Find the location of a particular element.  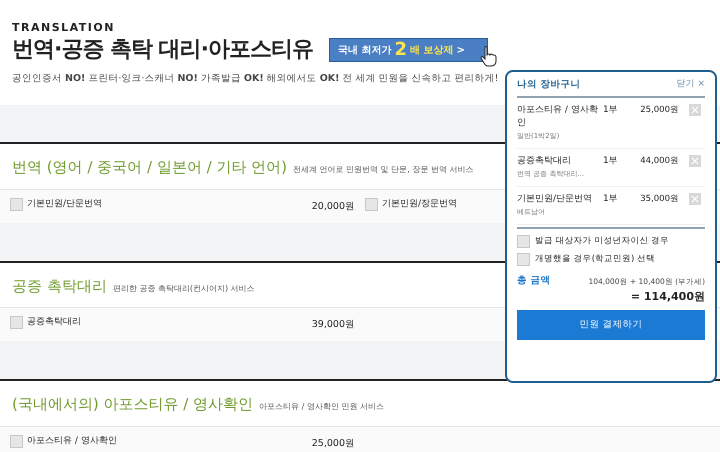

cart-title: 나의 장바구니 is located at coordinates (548, 85).